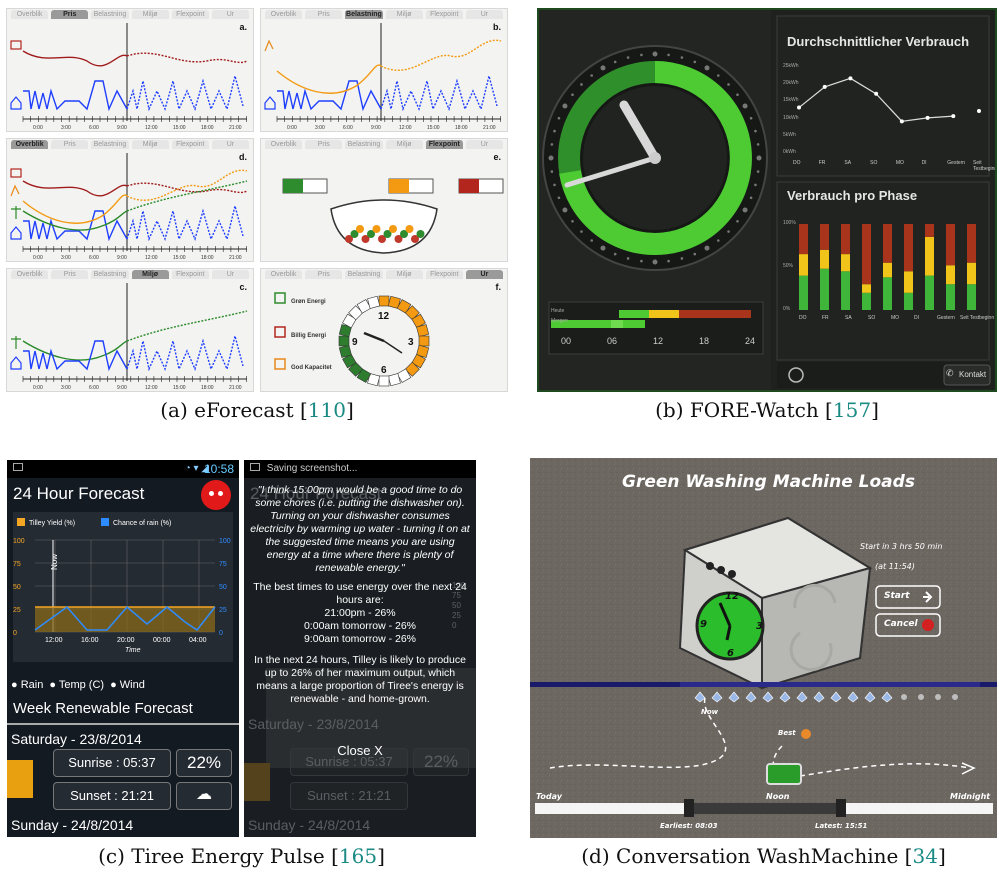 This screenshot has height=877, width=999. I want to click on clock-label: 12, so click(384, 316).